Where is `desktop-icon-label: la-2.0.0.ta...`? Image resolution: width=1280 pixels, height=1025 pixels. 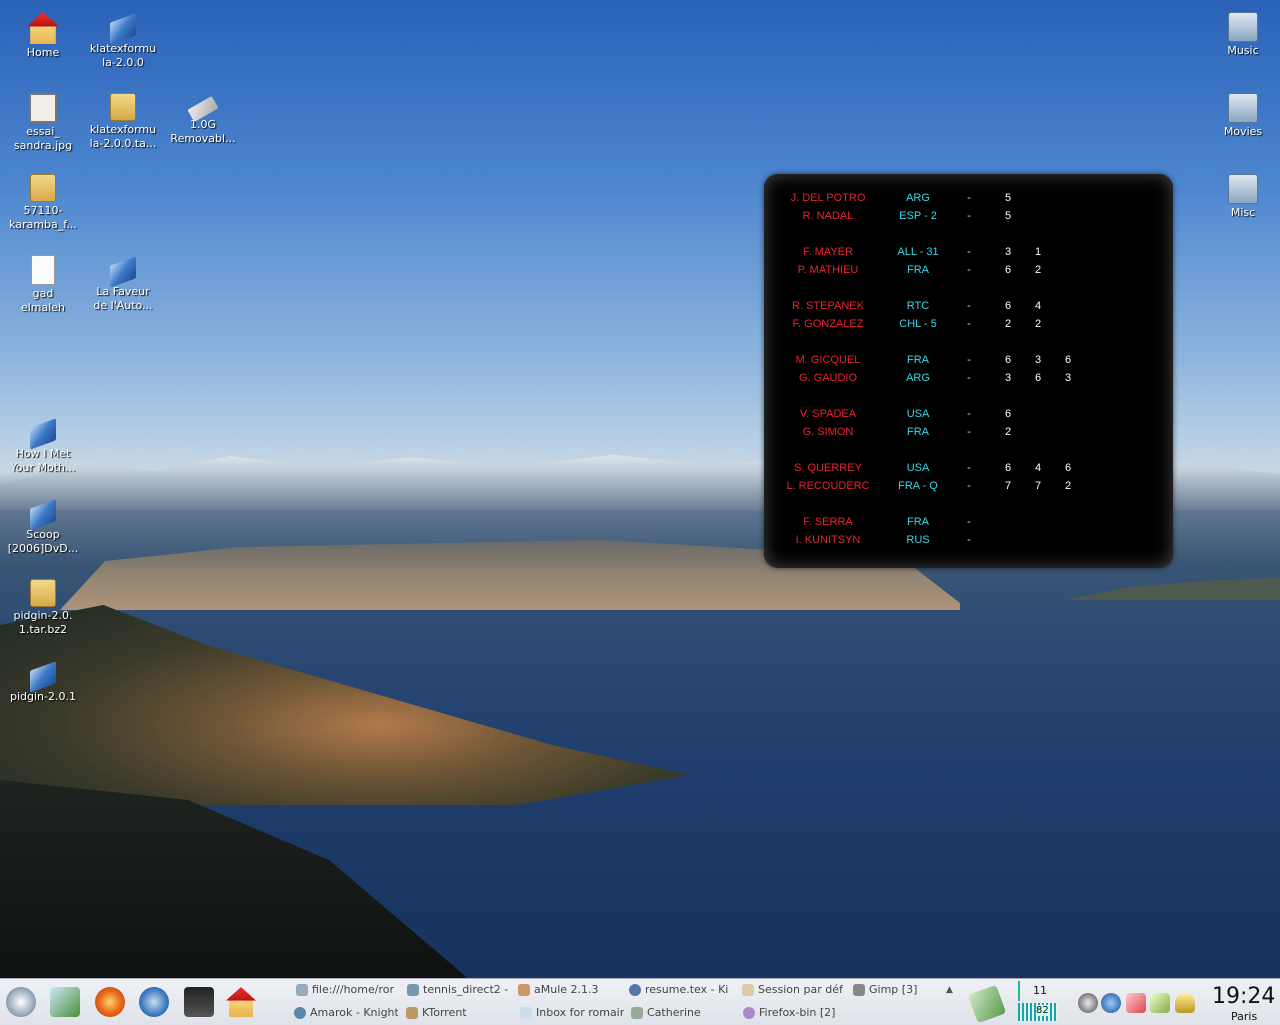
desktop-icon-label: la-2.0.0.ta... is located at coordinates (123, 143).